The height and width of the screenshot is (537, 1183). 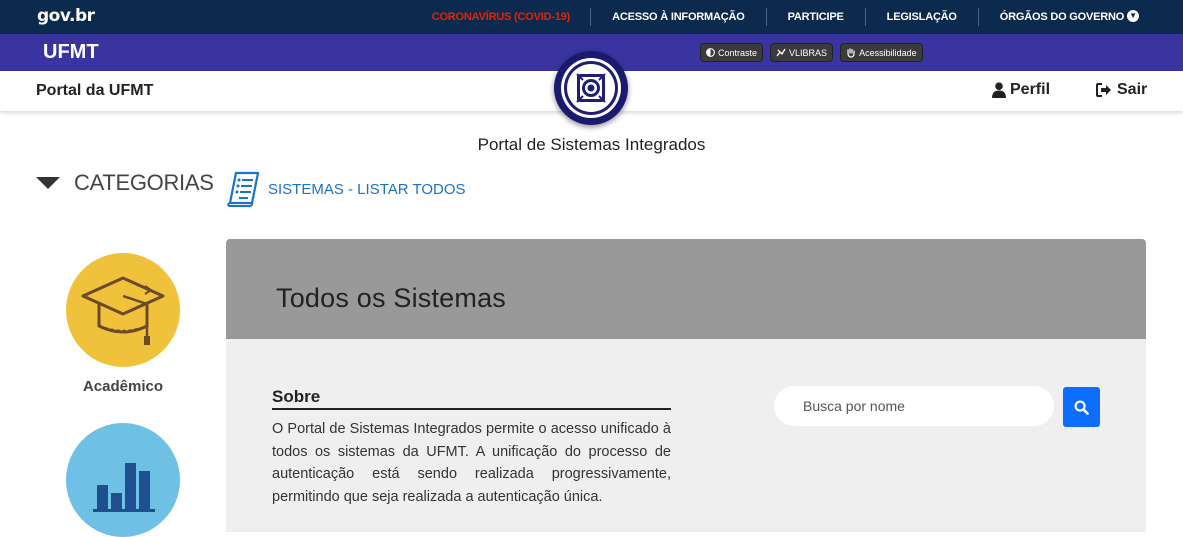 What do you see at coordinates (738, 52) in the screenshot?
I see `contrast-label: Contraste` at bounding box center [738, 52].